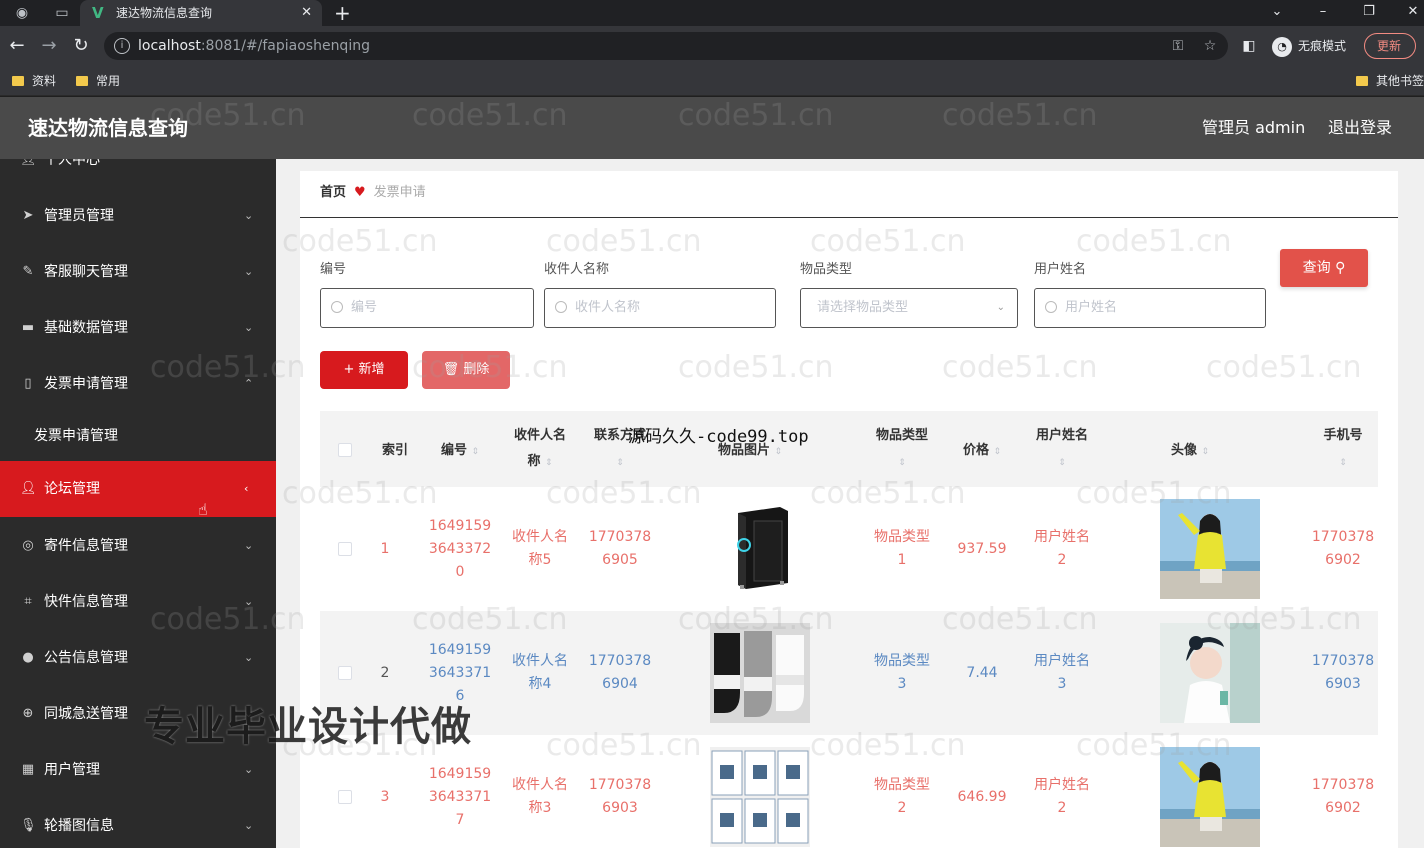  I want to click on cell-phone: 1770378 6904, so click(620, 672).